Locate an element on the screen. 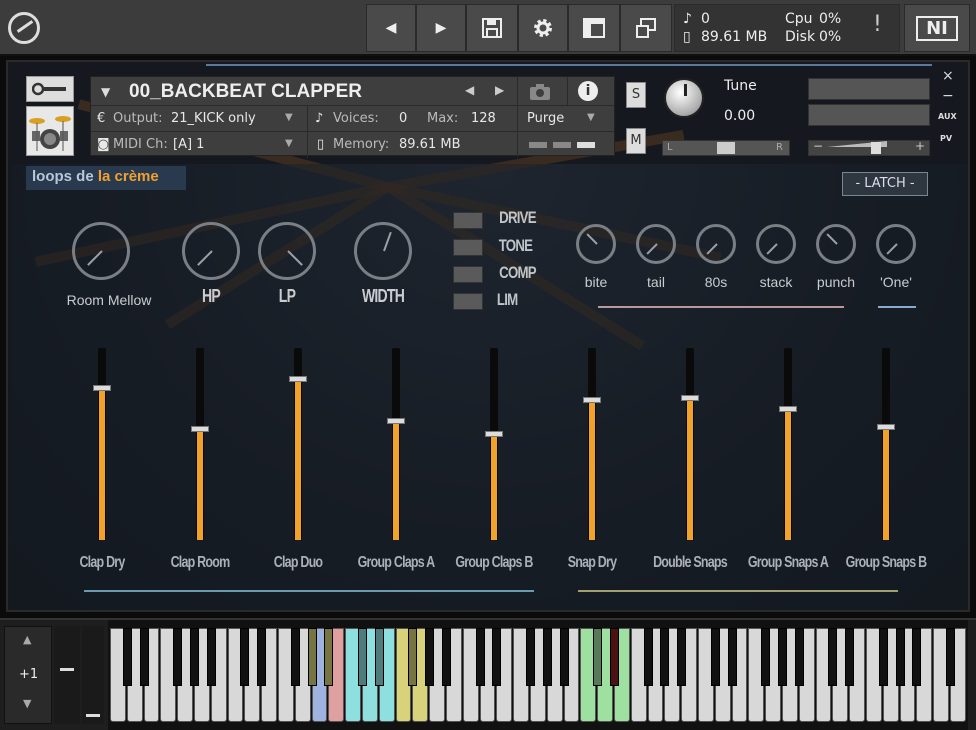 This screenshot has width=976, height=730. pitch-wheel-marker is located at coordinates (67, 669).